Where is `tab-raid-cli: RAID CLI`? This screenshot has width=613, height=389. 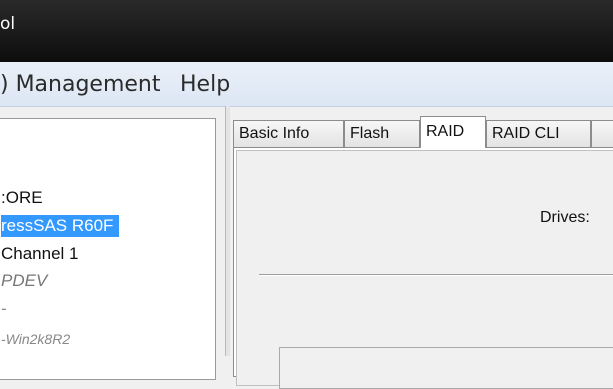
tab-raid-cli: RAID CLI is located at coordinates (538, 133).